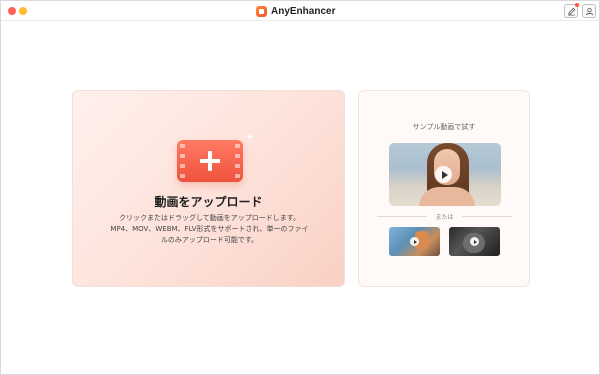 This screenshot has width=600, height=375. I want to click on upload-title: 動画をアップロード, so click(208, 202).